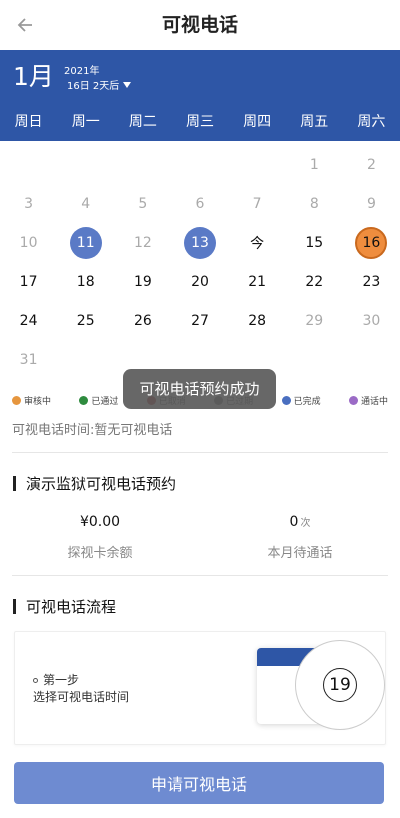 This screenshot has width=400, height=818. I want to click on calendar-day-number: 18, so click(85, 281).